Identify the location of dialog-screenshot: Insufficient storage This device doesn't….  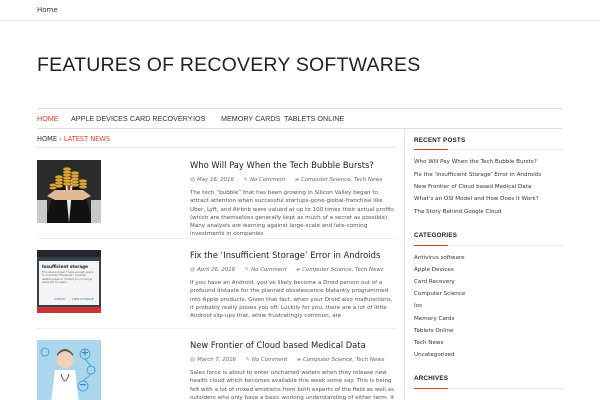
(69, 283).